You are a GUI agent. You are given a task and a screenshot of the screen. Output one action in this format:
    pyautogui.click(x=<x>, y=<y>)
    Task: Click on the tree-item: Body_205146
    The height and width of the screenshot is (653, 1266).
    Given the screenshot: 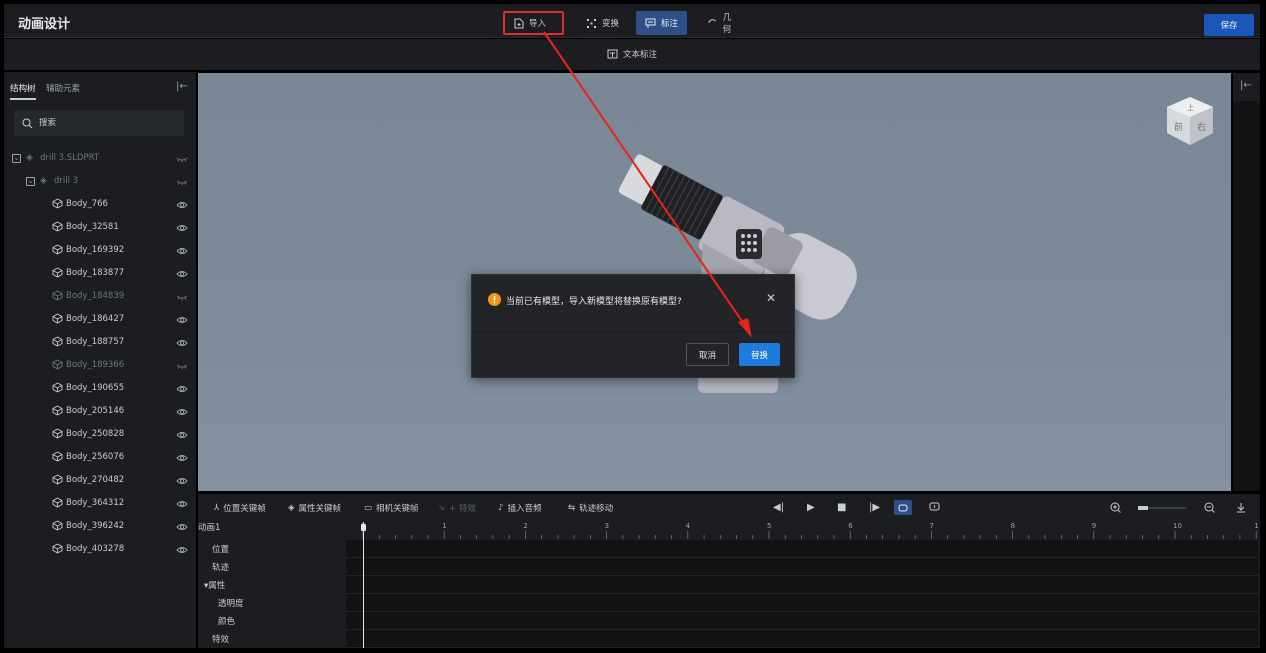 What is the action you would take?
    pyautogui.click(x=100, y=412)
    